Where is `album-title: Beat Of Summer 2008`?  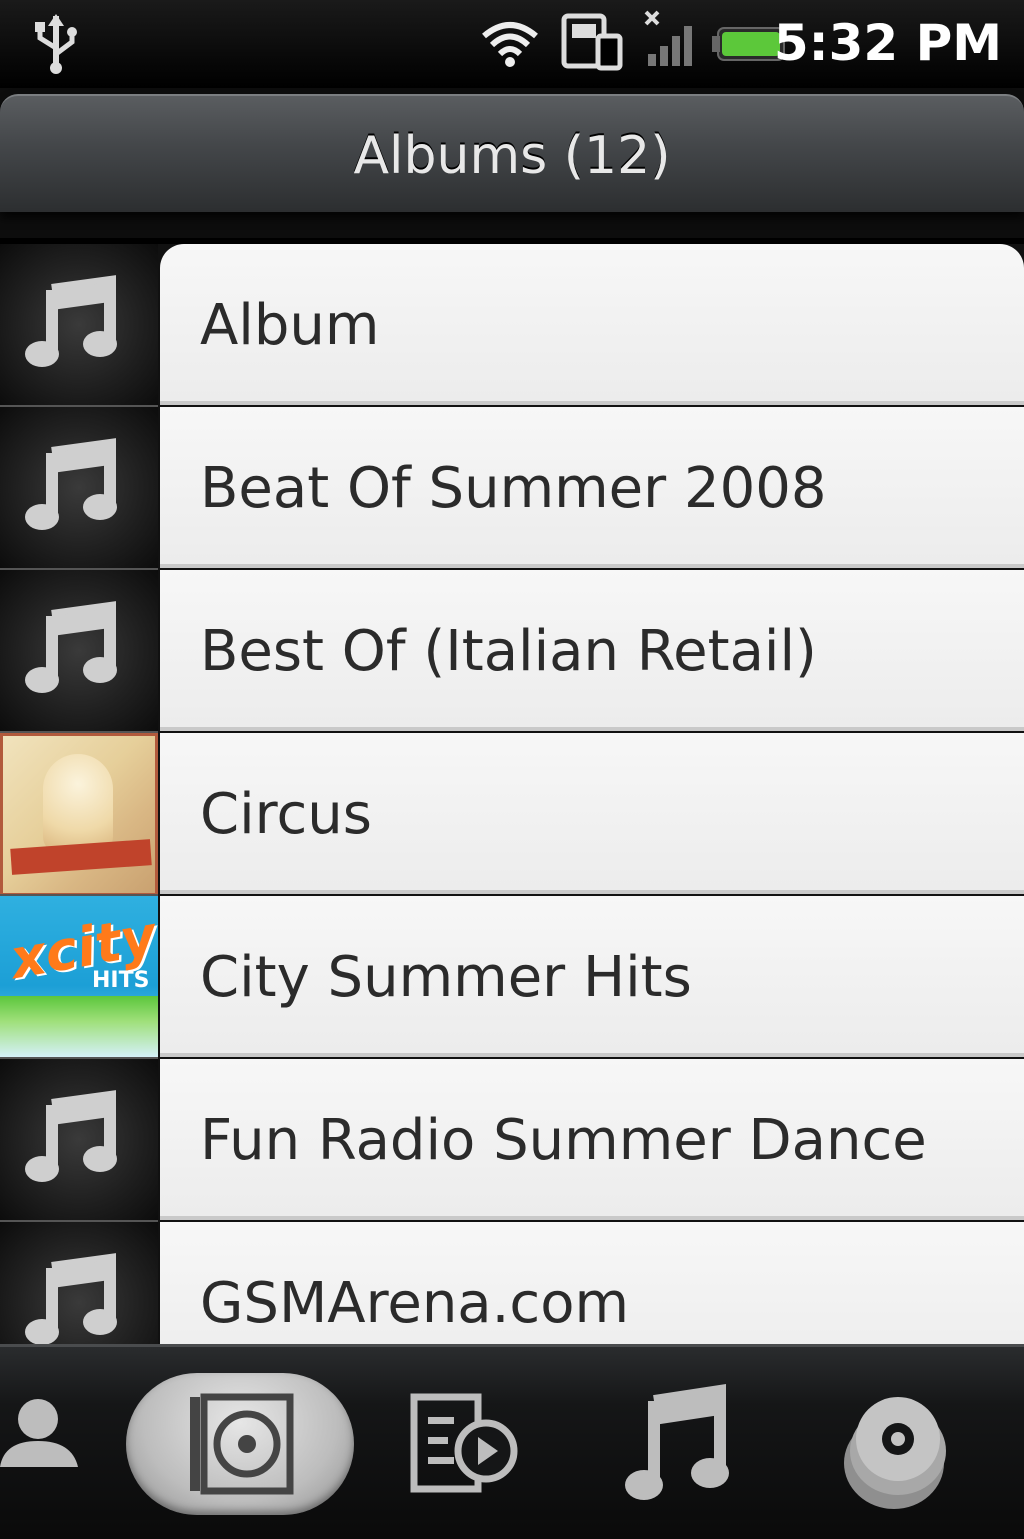 album-title: Beat Of Summer 2008 is located at coordinates (513, 488).